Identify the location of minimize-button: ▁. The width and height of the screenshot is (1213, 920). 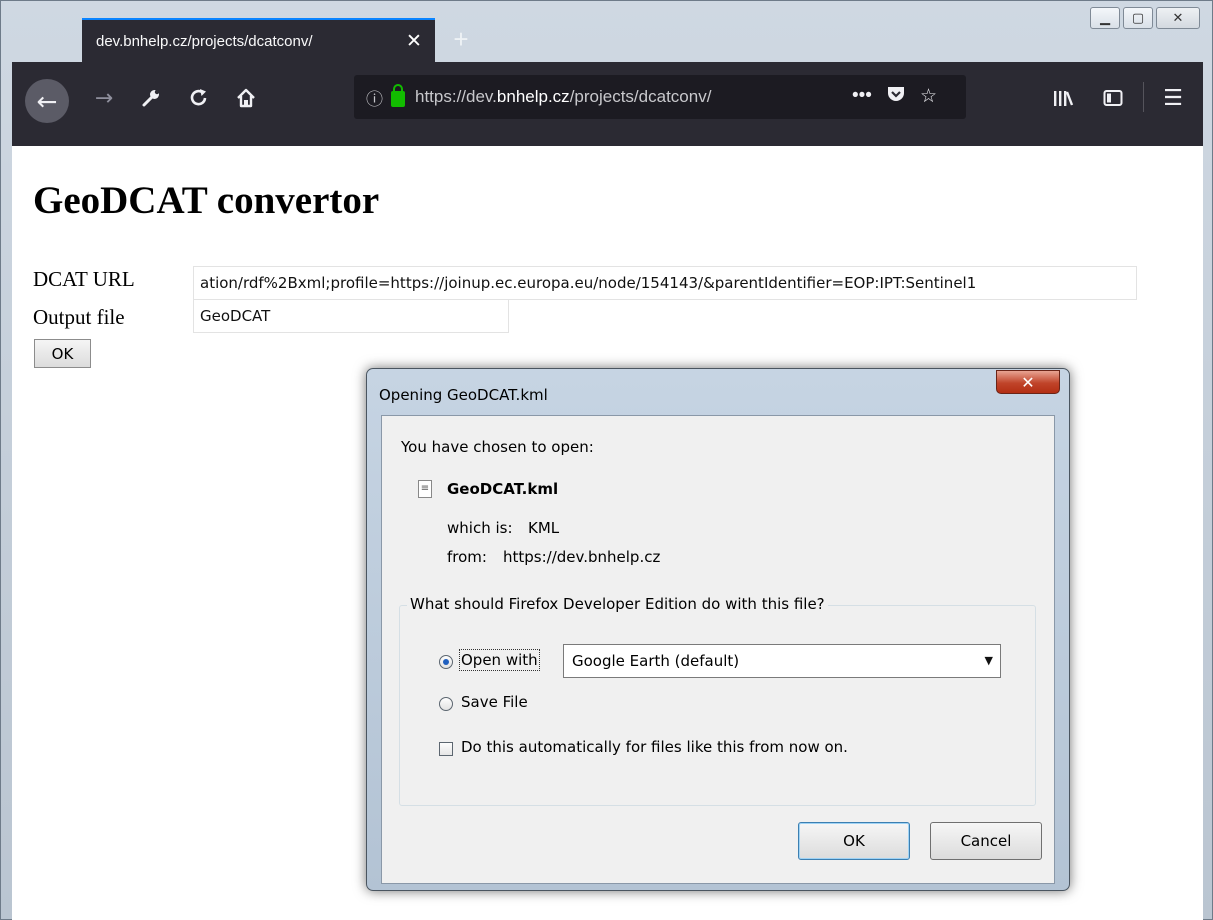
(1105, 18).